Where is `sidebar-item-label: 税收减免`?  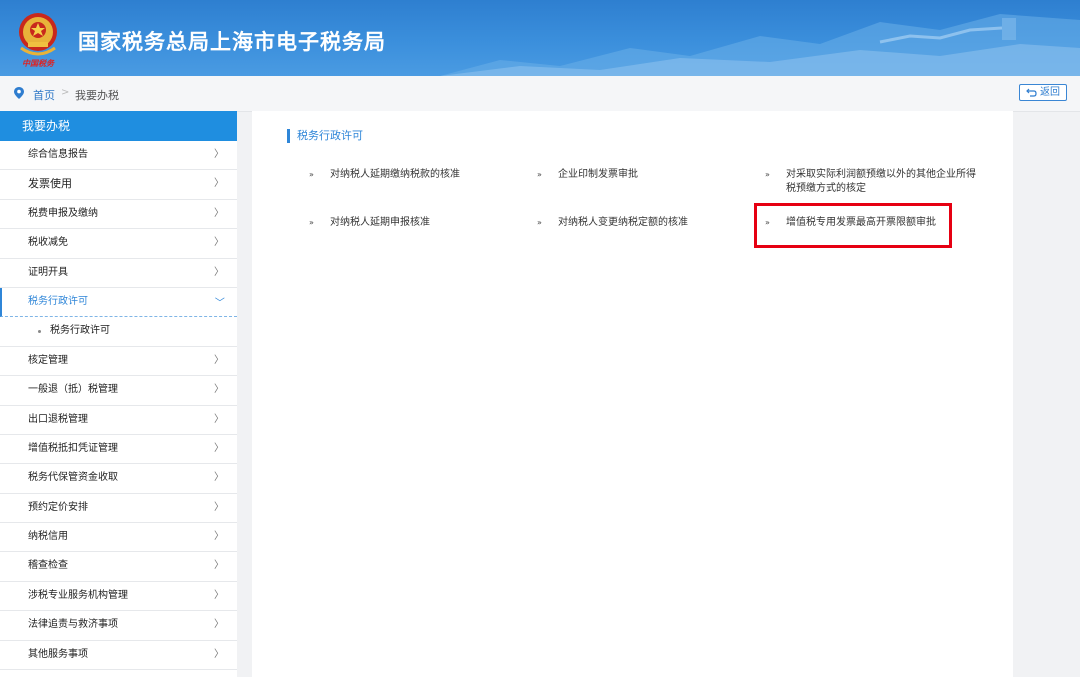
sidebar-item-label: 税收减免 is located at coordinates (48, 243).